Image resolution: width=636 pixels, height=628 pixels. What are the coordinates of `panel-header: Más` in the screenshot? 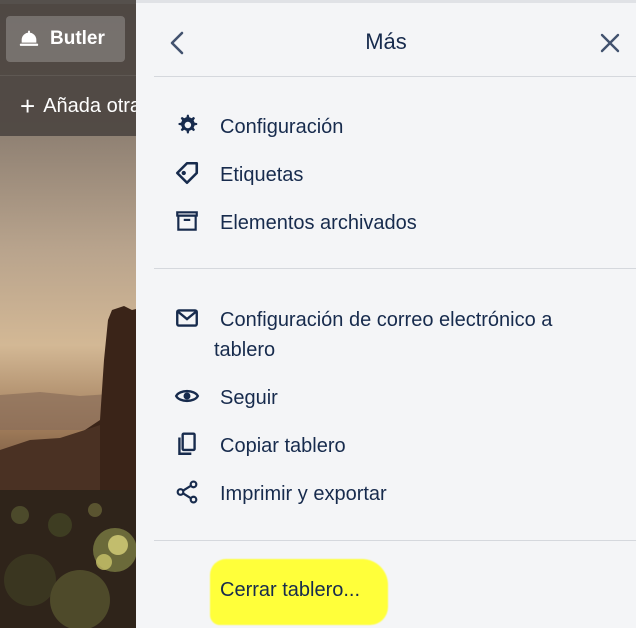 It's located at (386, 41).